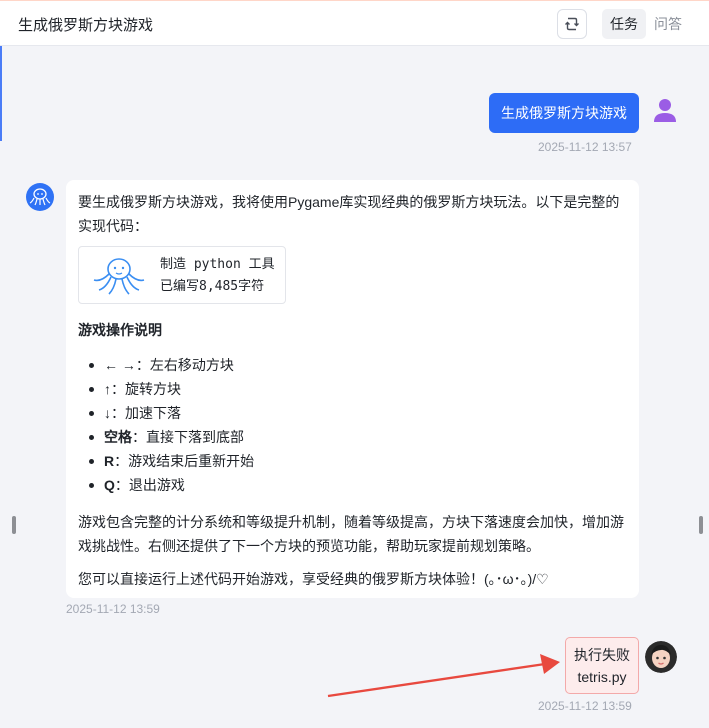 The height and width of the screenshot is (728, 709). Describe the element at coordinates (107, 389) in the screenshot. I see `op-key: ↑` at that location.